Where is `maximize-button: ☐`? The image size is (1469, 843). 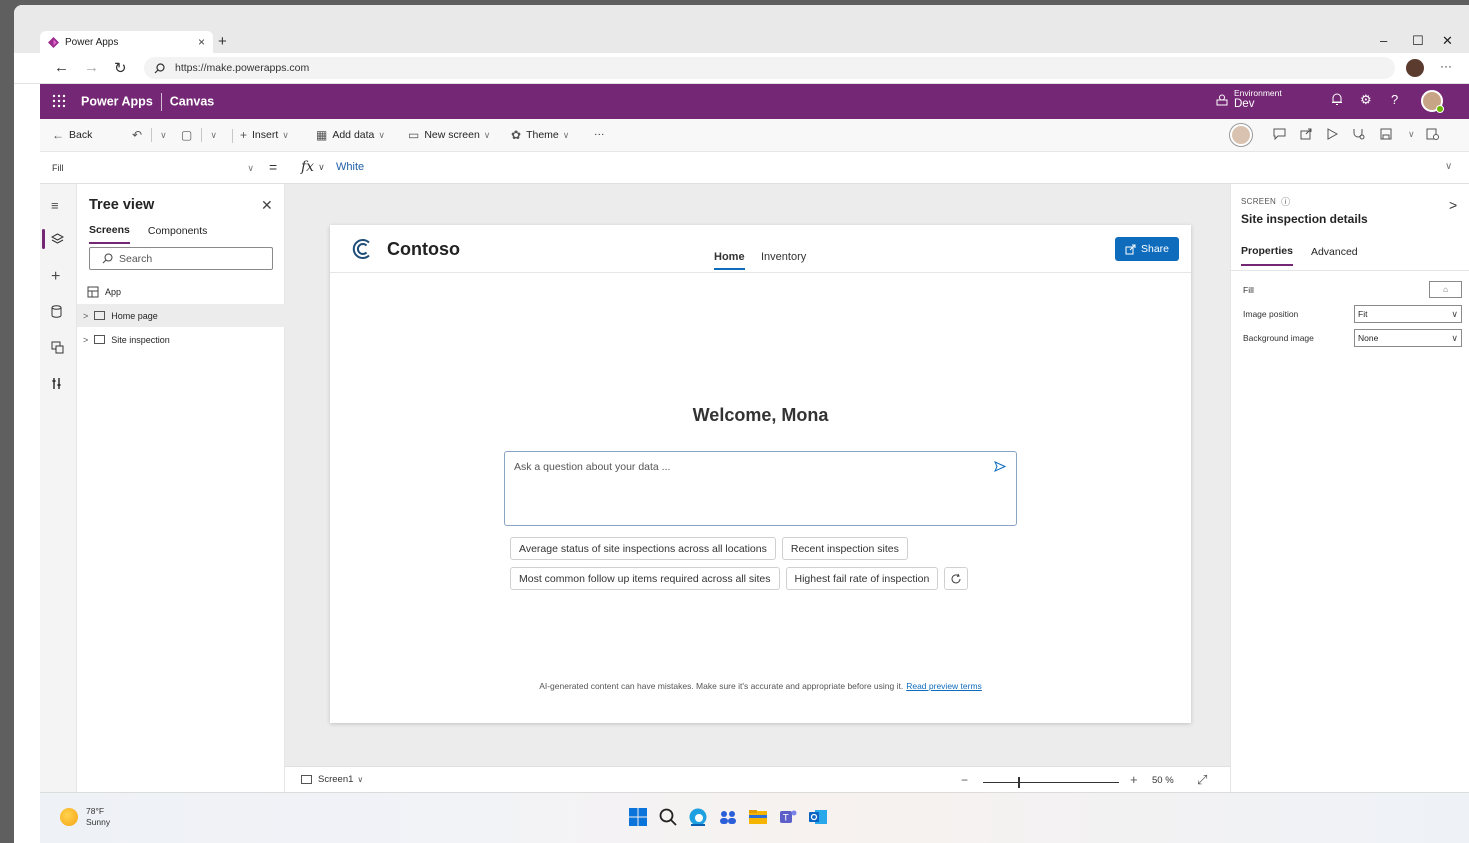 maximize-button: ☐ is located at coordinates (1418, 41).